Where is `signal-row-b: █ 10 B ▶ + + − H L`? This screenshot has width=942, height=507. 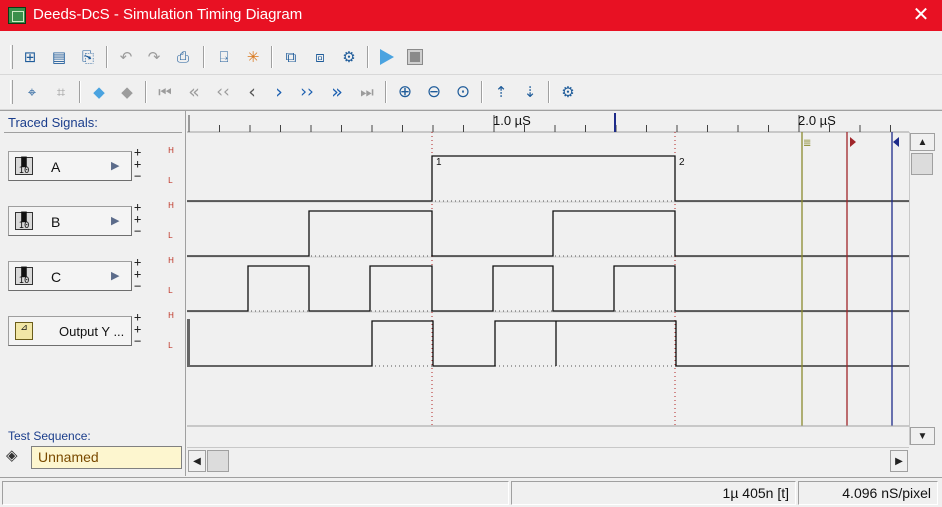 signal-row-b: █ 10 B ▶ + + − H L is located at coordinates (93, 215).